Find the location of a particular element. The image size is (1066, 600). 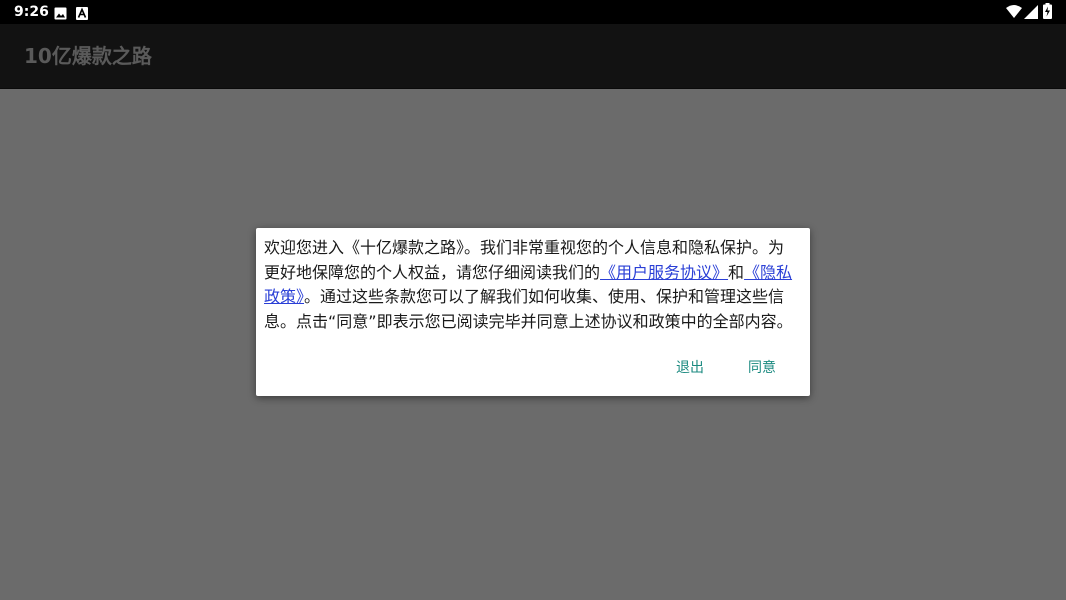

app-title: 10亿爆款之路 is located at coordinates (88, 56).